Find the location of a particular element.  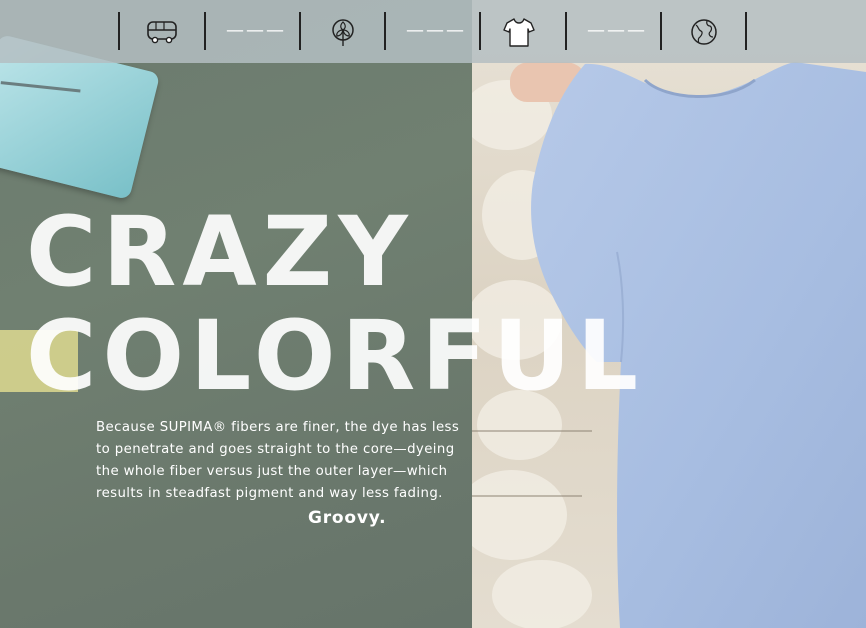

headline-line-2: COLORFUL is located at coordinates (335, 356).